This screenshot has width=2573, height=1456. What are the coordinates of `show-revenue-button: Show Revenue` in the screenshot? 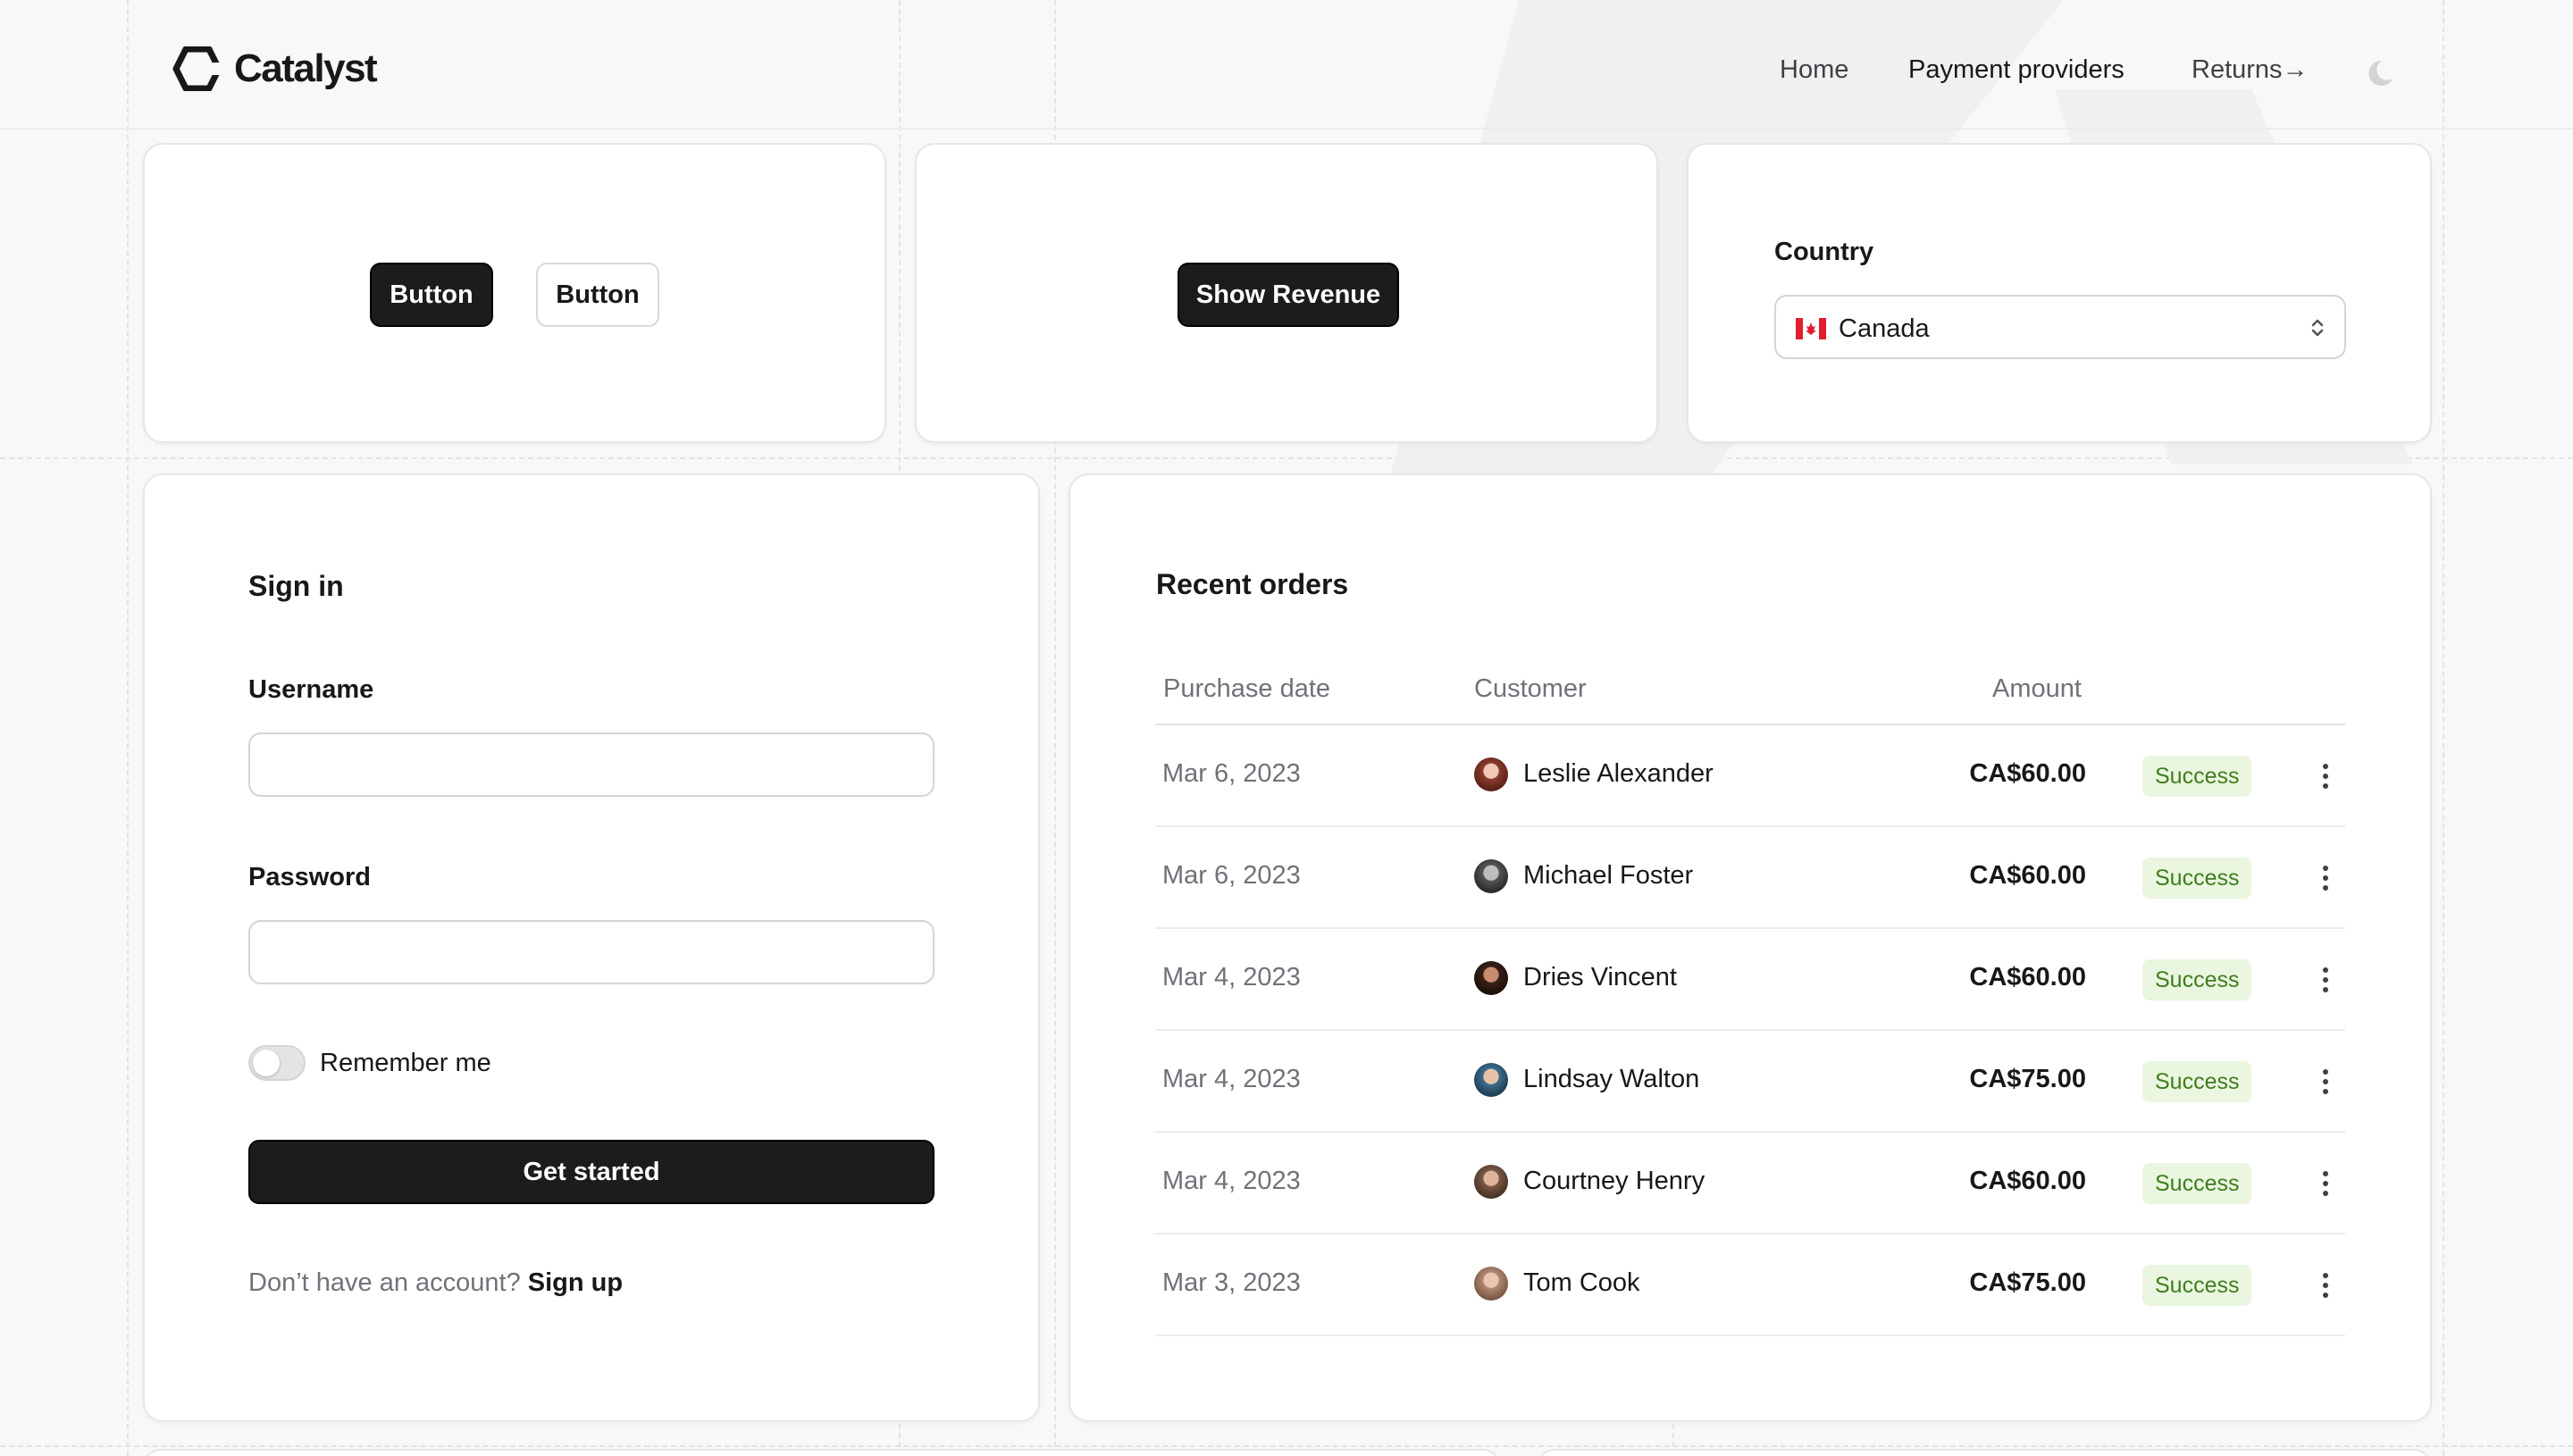 It's located at (1288, 295).